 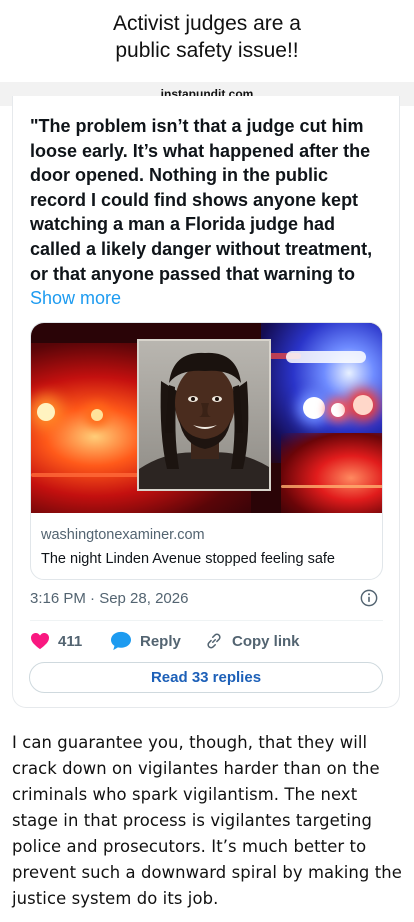 What do you see at coordinates (109, 598) in the screenshot?
I see `post-timestamp: 3:16 PM · Sep 28, 2026` at bounding box center [109, 598].